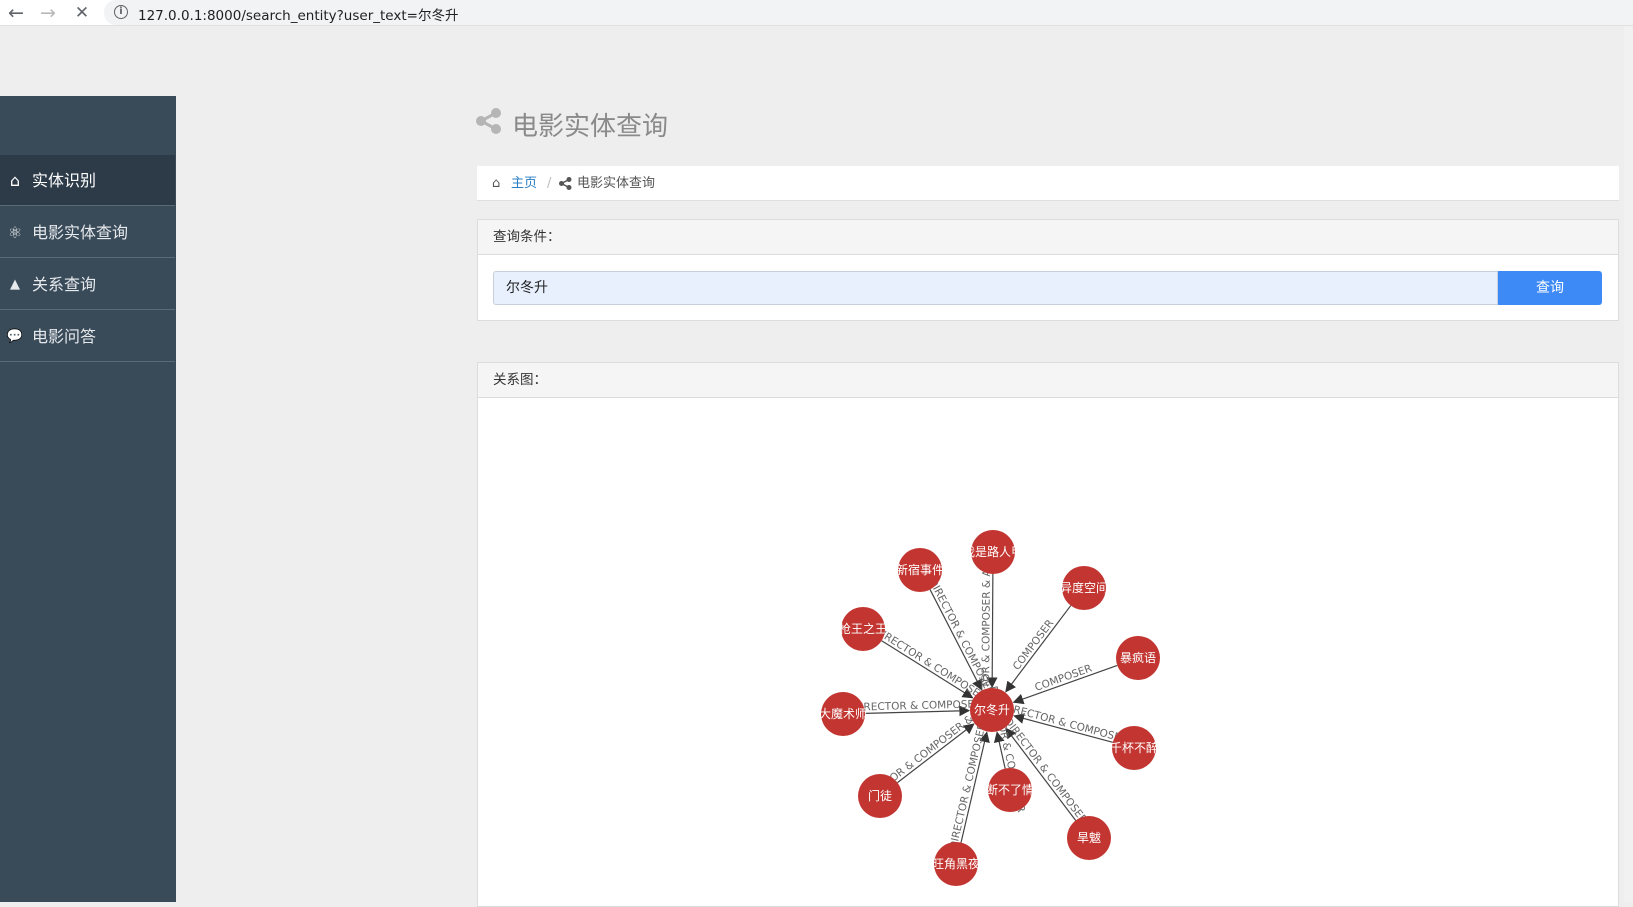 This screenshot has width=1633, height=907. What do you see at coordinates (1048, 380) in the screenshot?
I see `graph-panel-header: 关系图：` at bounding box center [1048, 380].